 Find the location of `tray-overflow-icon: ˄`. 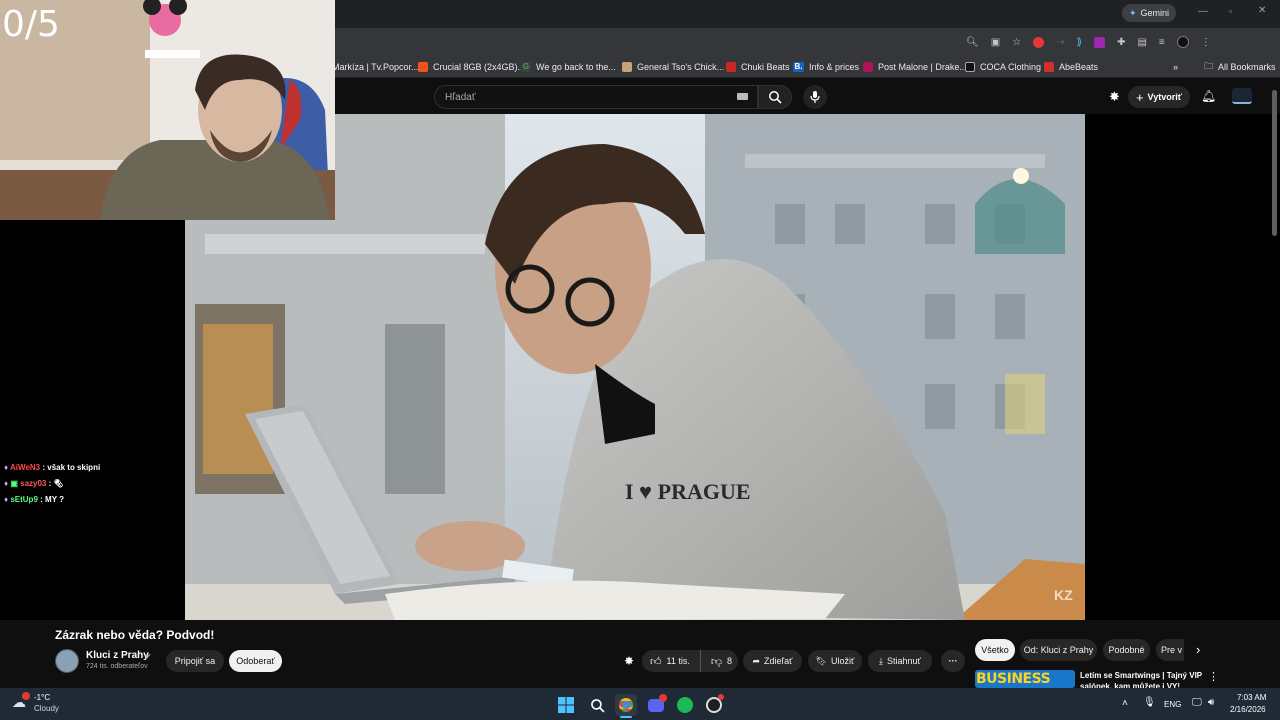

tray-overflow-icon: ˄ is located at coordinates (1125, 703).